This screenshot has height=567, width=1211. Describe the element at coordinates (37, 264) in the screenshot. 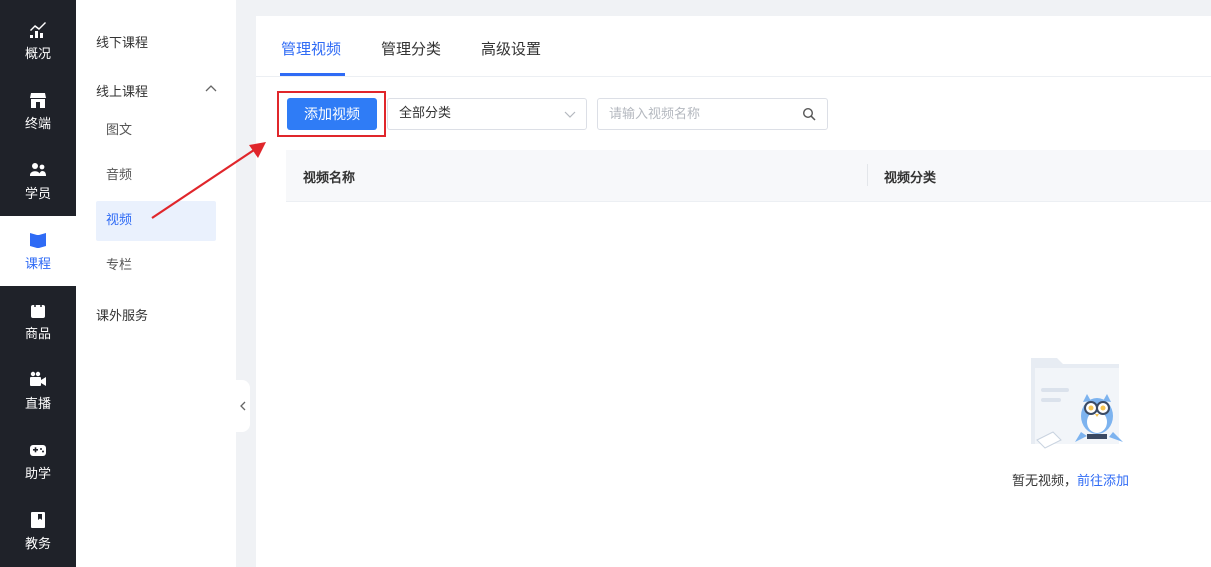

I see `sidebar-item-label: 课程` at that location.